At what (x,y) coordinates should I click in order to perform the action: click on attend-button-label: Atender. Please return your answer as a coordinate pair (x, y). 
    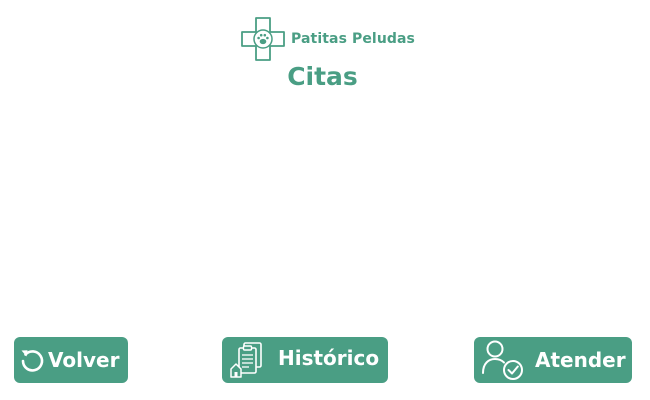
    Looking at the image, I should click on (580, 360).